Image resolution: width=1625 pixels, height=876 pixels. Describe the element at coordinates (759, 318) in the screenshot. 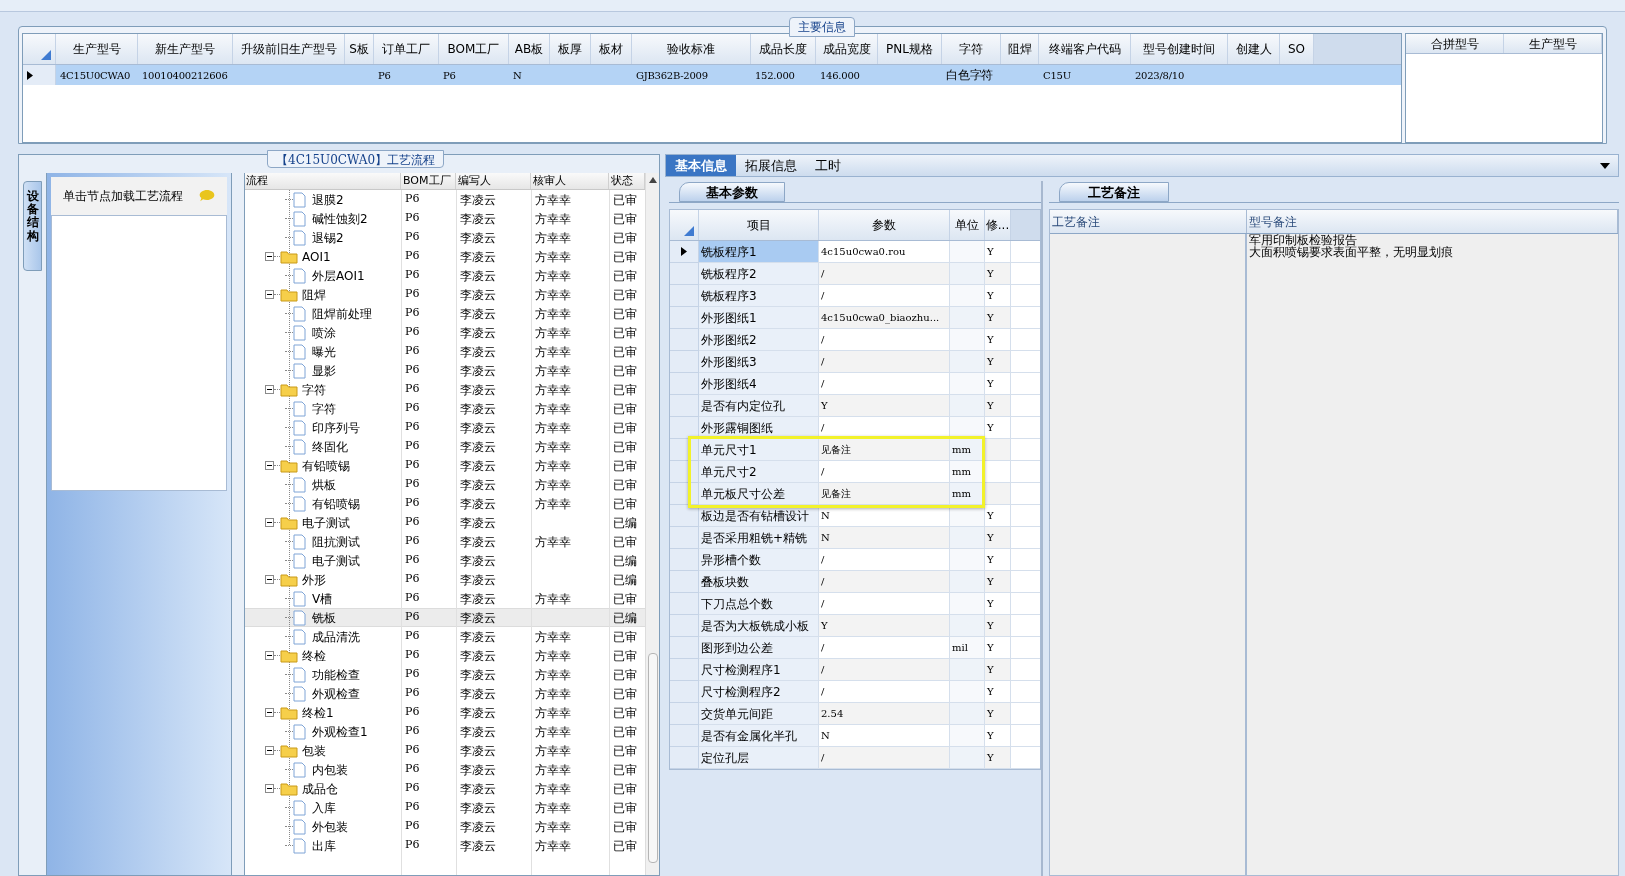

I see `item-cell: 外形图纸1` at that location.